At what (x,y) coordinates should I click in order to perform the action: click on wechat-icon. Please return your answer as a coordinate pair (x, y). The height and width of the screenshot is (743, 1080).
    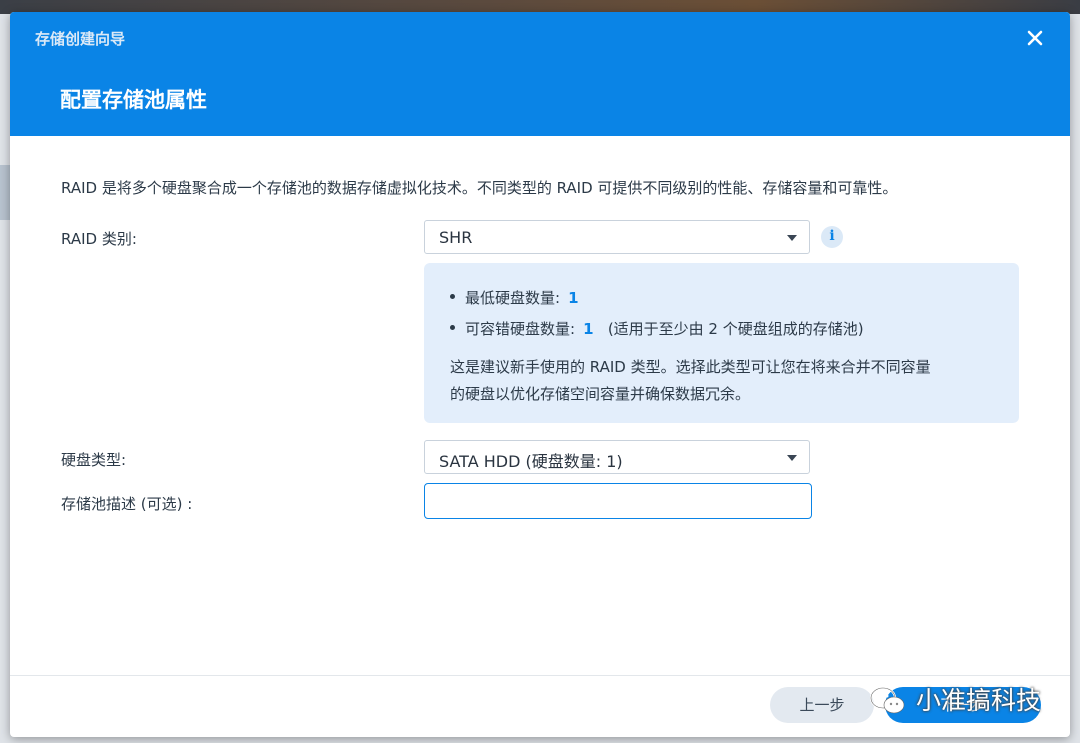
    Looking at the image, I should click on (887, 700).